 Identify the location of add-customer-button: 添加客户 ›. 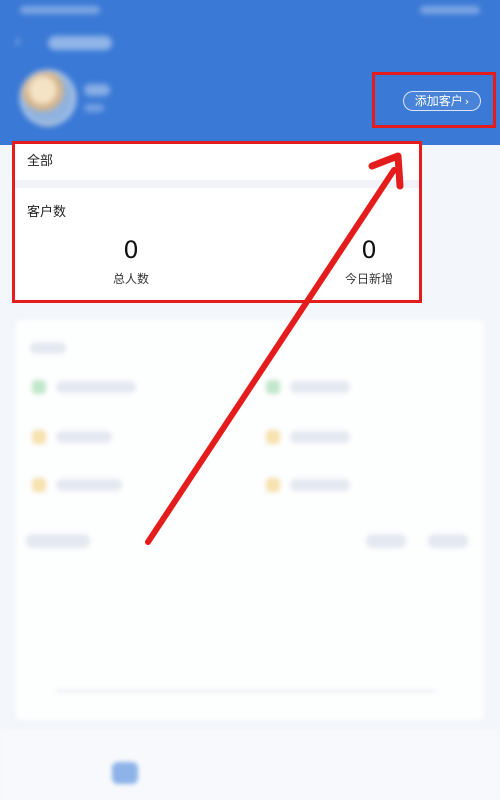
(442, 101).